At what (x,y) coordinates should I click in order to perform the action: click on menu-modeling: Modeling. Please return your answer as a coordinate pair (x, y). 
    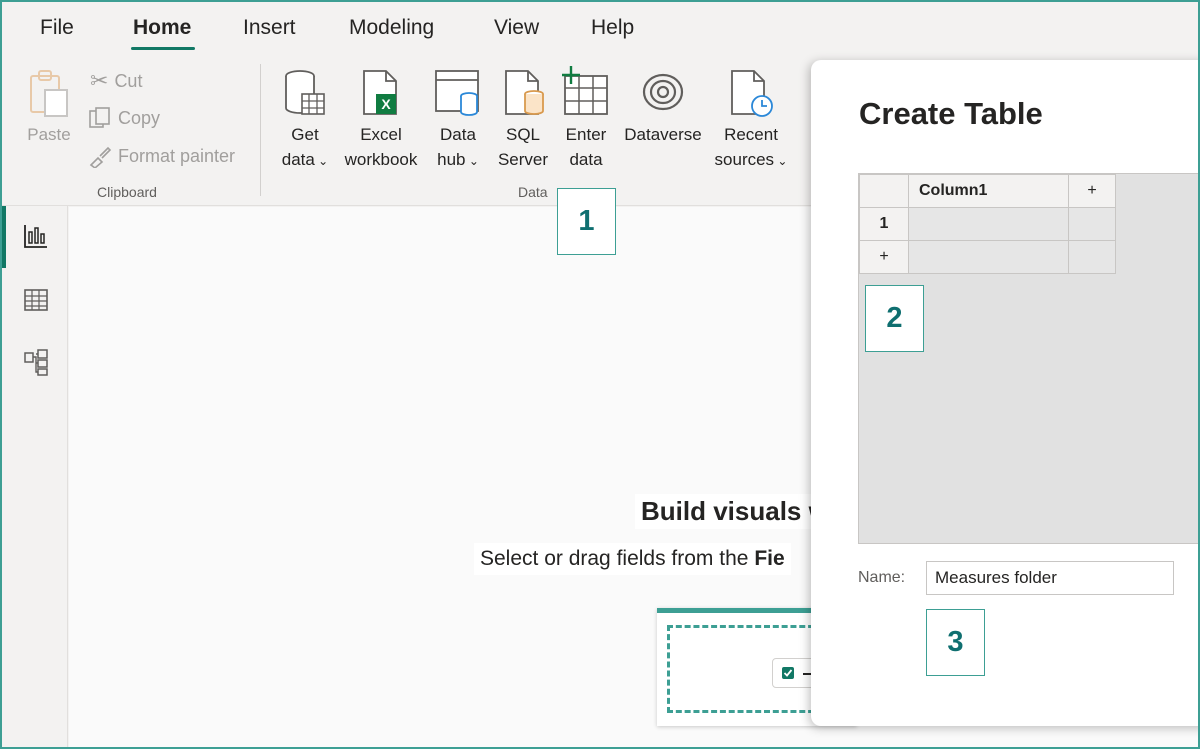
    Looking at the image, I should click on (391, 28).